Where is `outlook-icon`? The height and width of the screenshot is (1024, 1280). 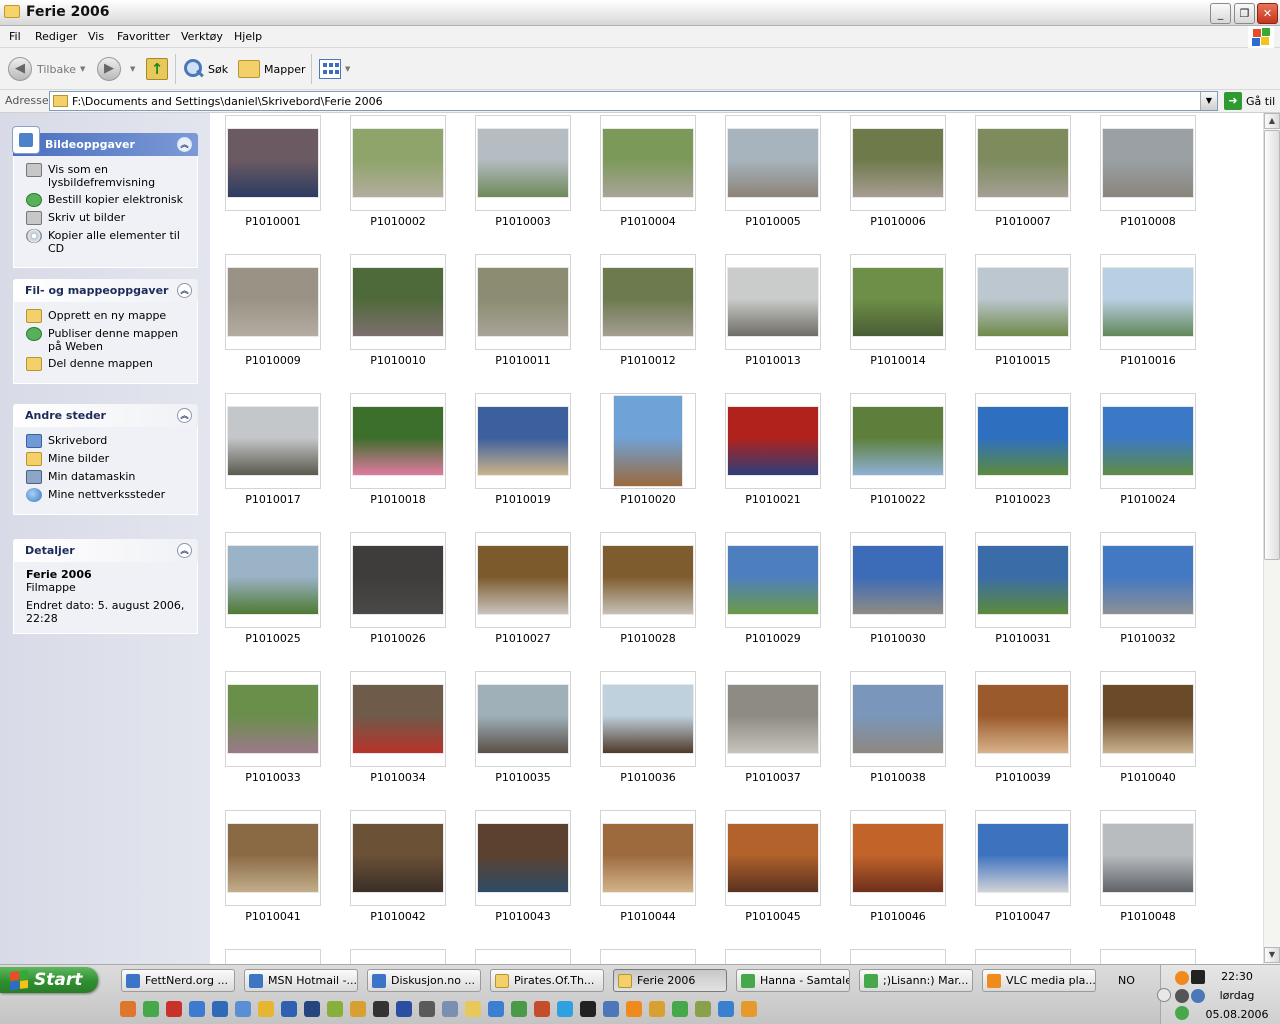
outlook-icon is located at coordinates (243, 1009).